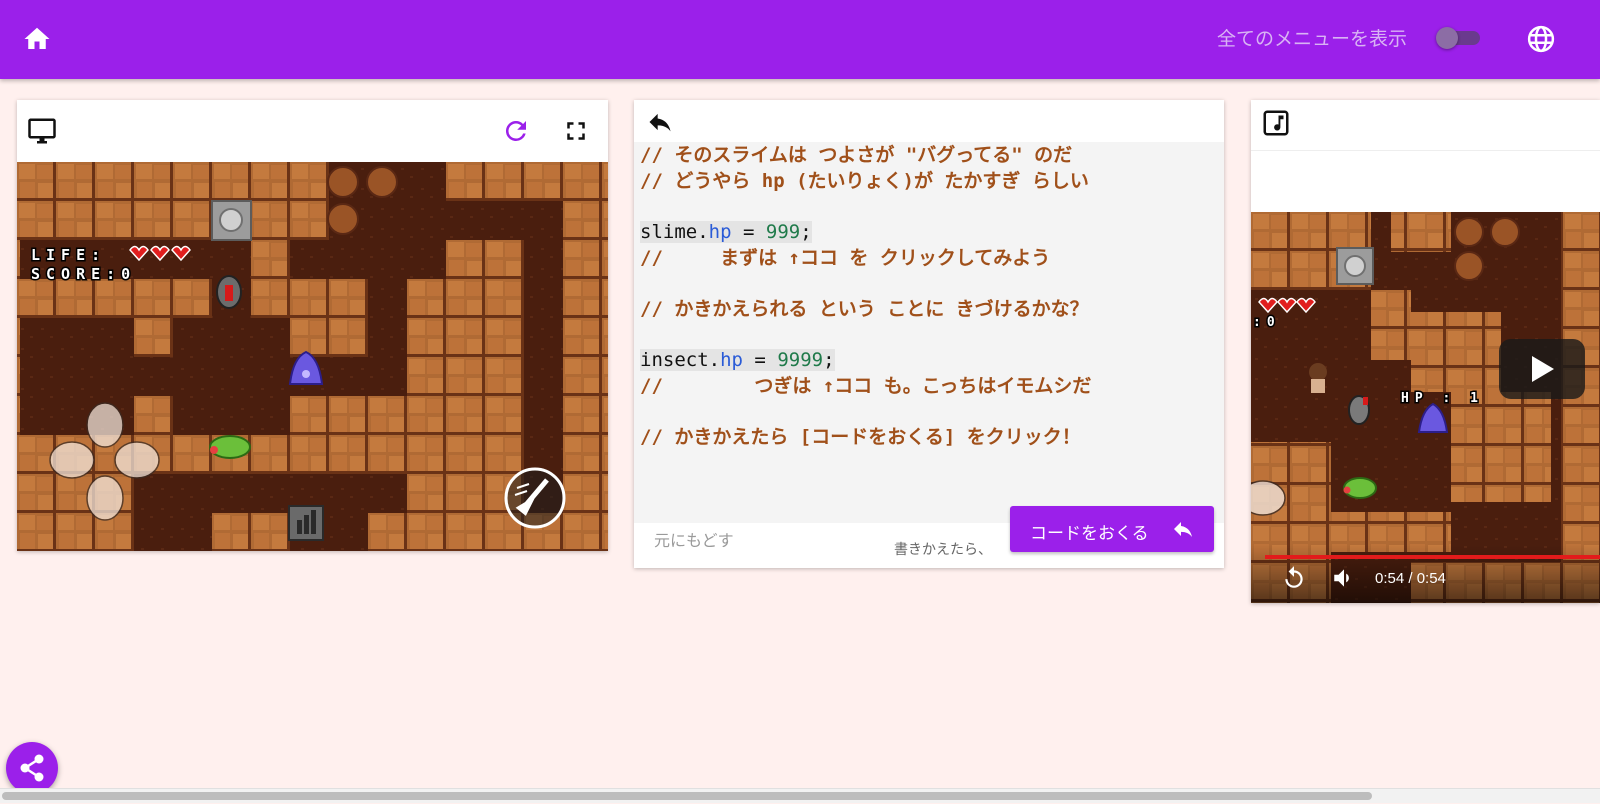 The width and height of the screenshot is (1600, 804). What do you see at coordinates (1432, 557) in the screenshot?
I see `video-progress-bar` at bounding box center [1432, 557].